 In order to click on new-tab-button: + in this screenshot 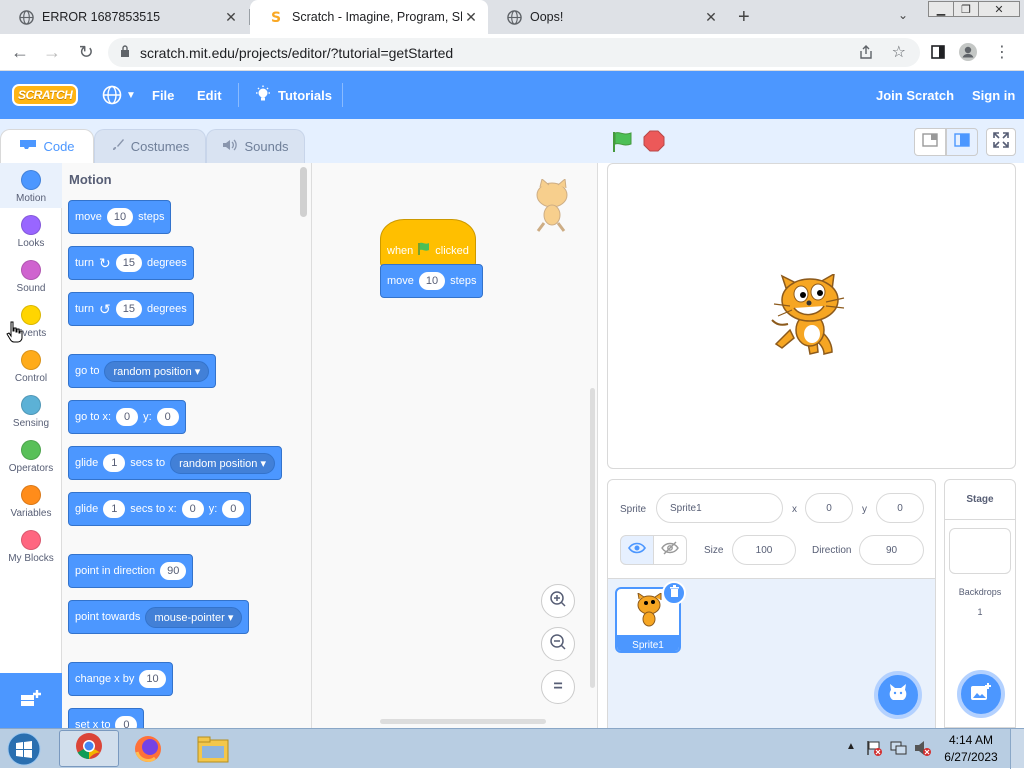, I will do `click(744, 17)`.